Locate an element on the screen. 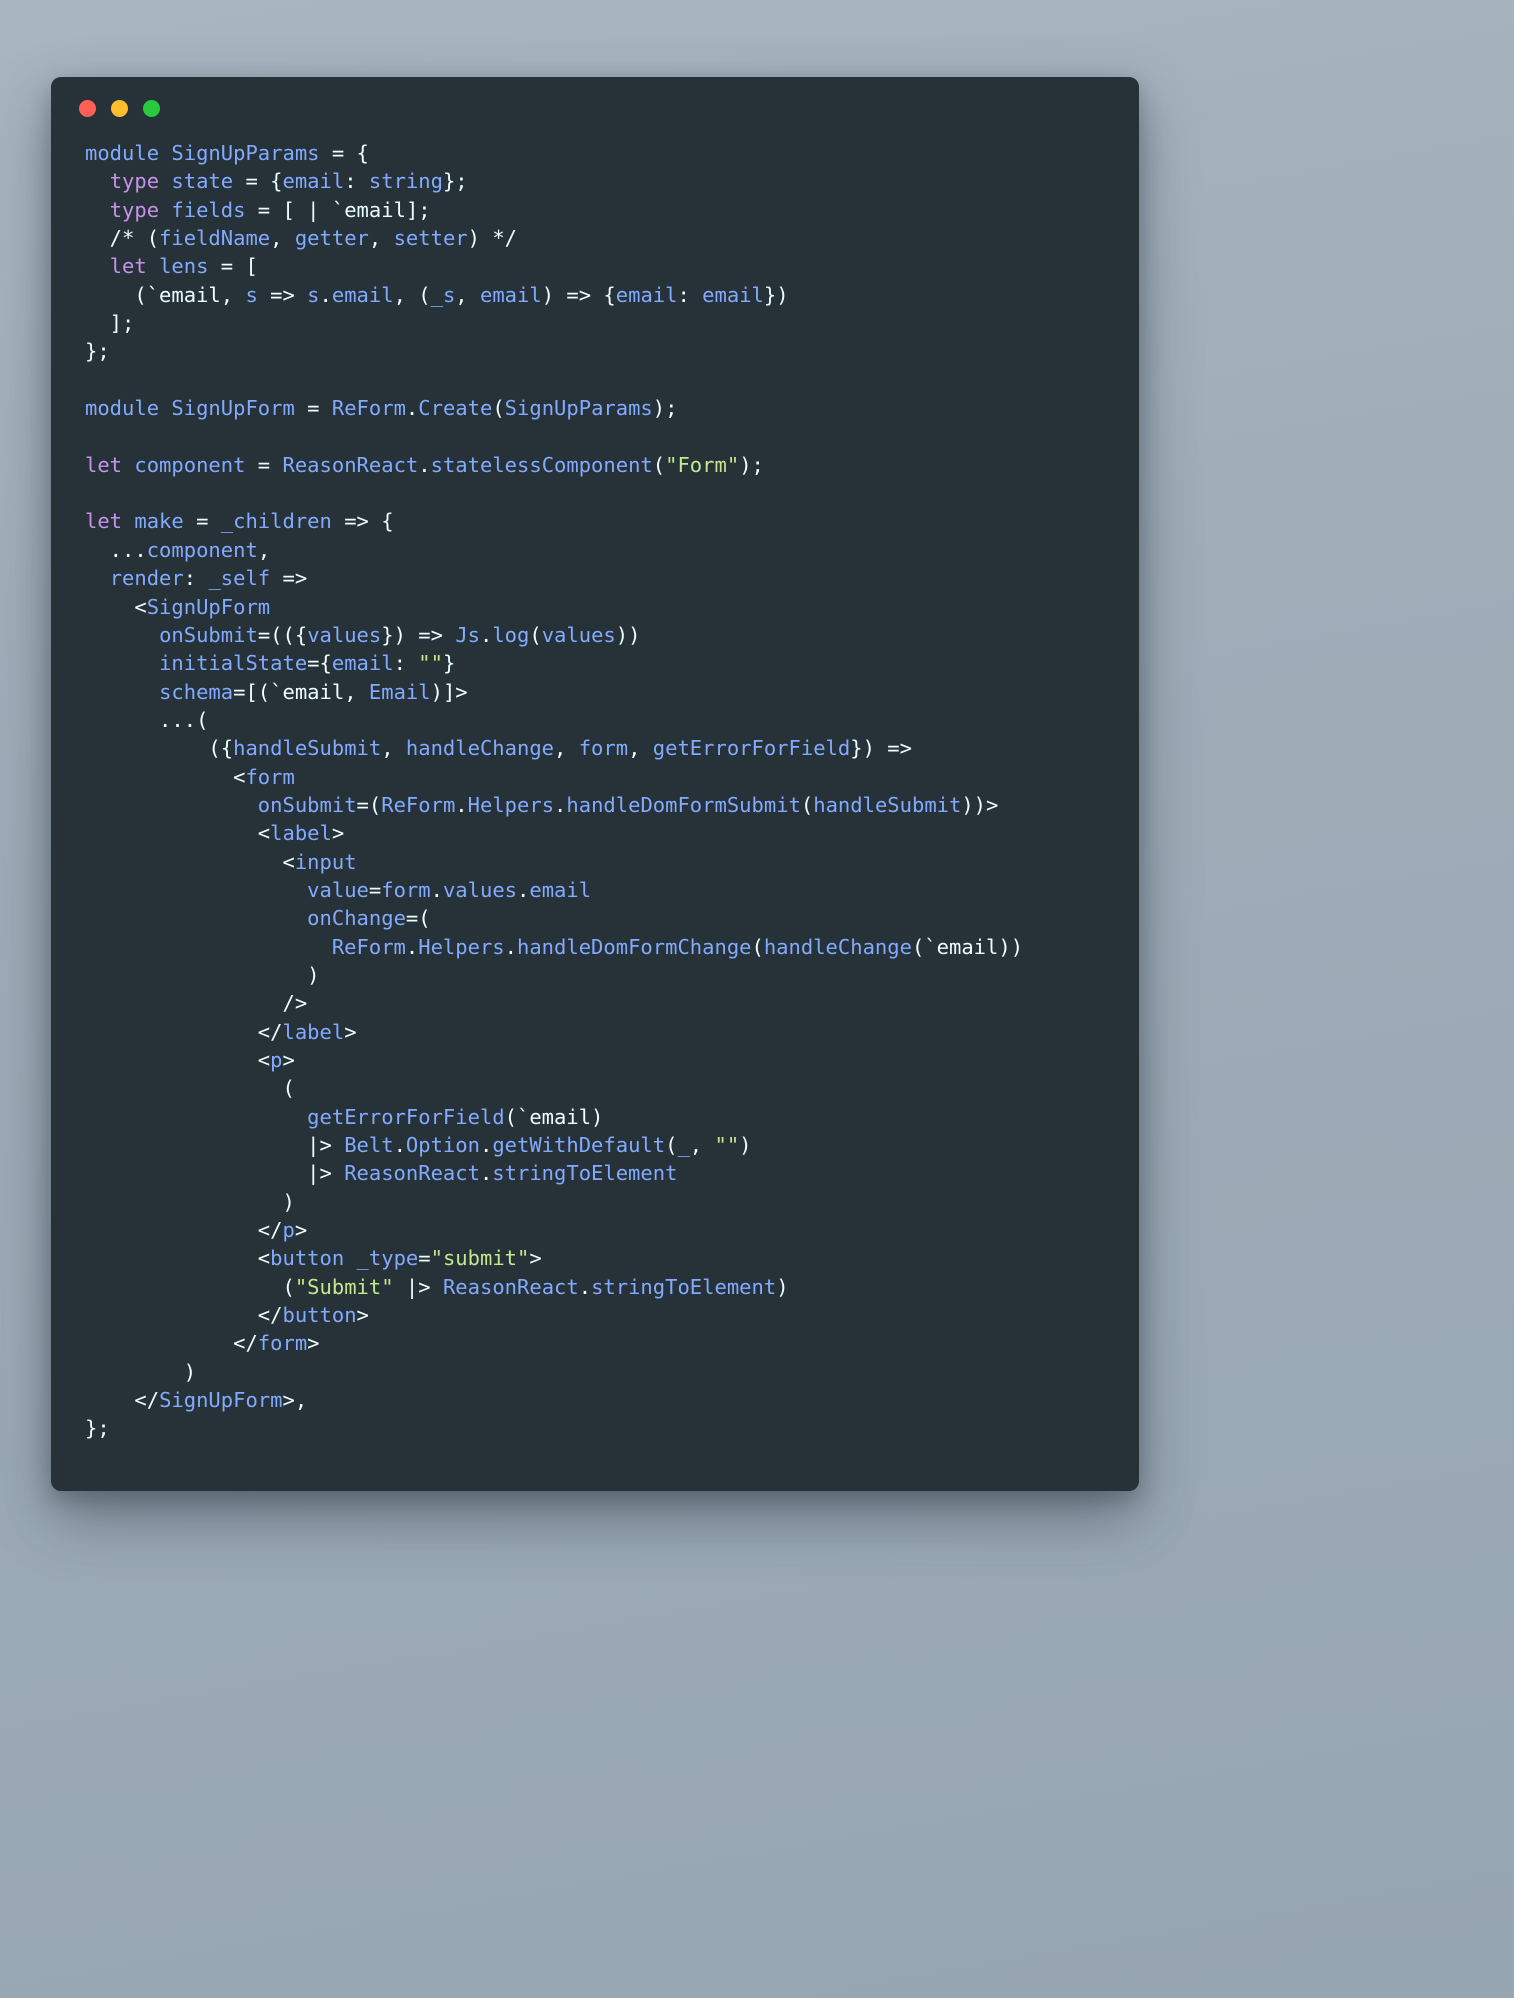 This screenshot has width=1514, height=1998. code-token: "submit" is located at coordinates (480, 1258).